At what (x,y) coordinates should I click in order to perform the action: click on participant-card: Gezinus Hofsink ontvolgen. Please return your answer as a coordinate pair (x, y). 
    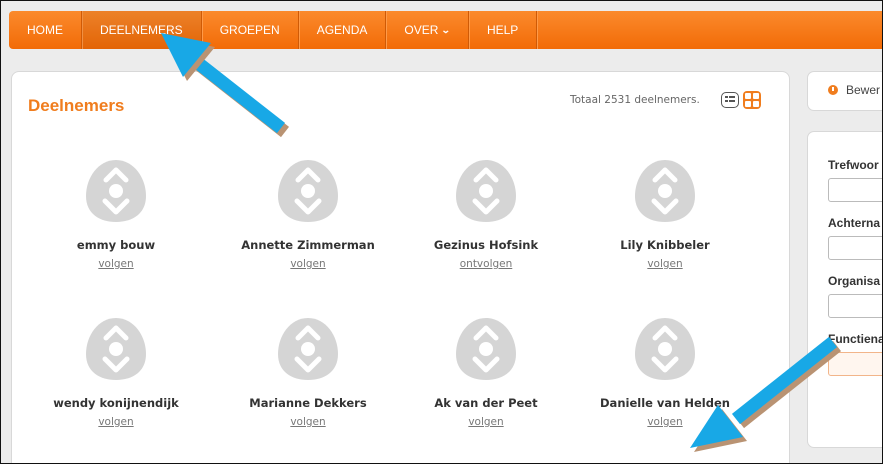
    Looking at the image, I should click on (486, 214).